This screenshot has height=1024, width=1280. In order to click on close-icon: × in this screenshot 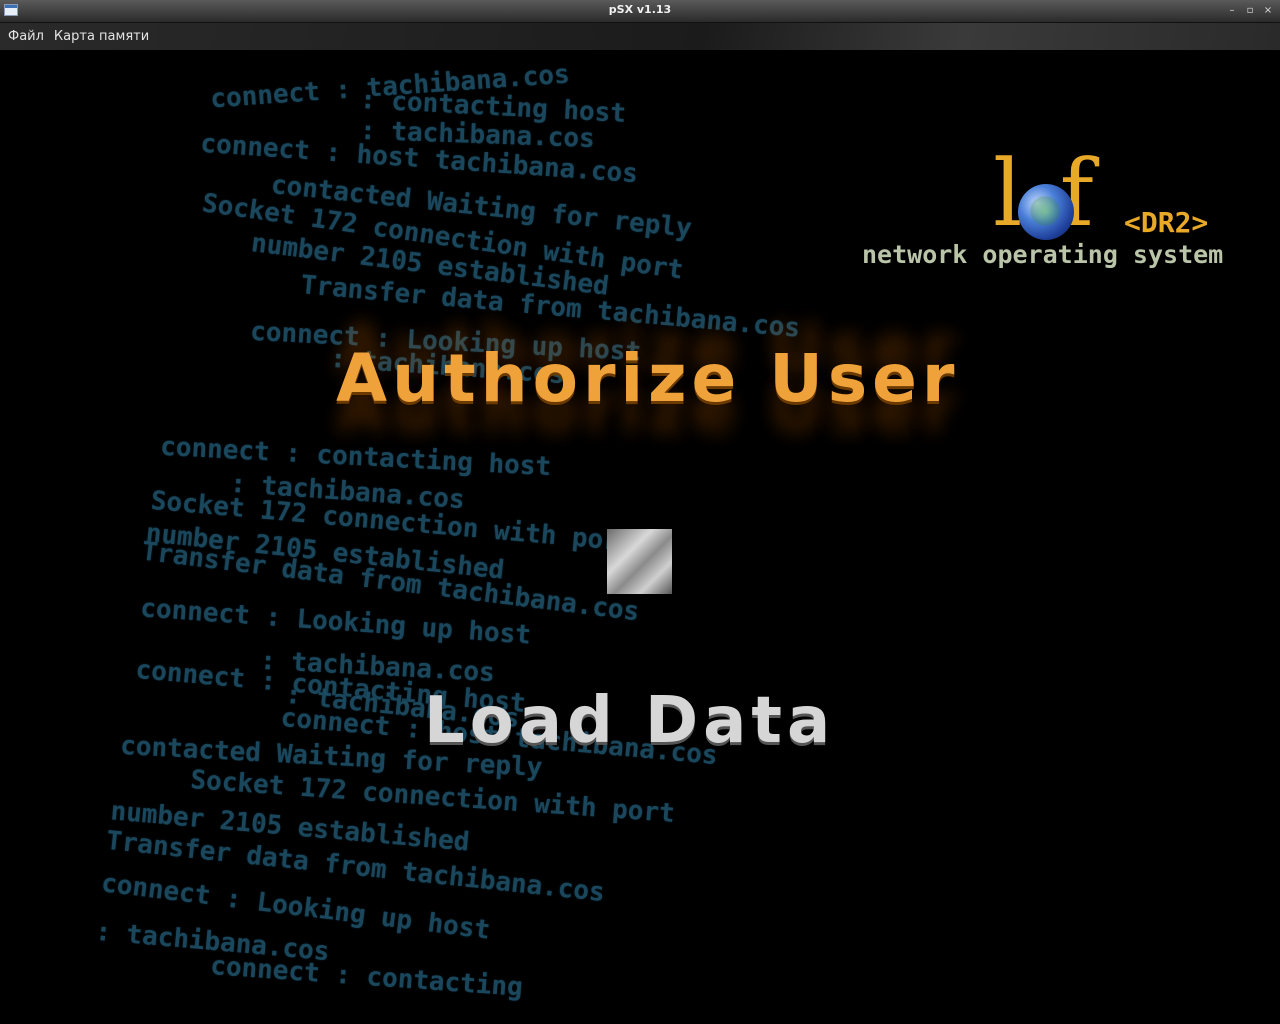, I will do `click(1268, 11)`.